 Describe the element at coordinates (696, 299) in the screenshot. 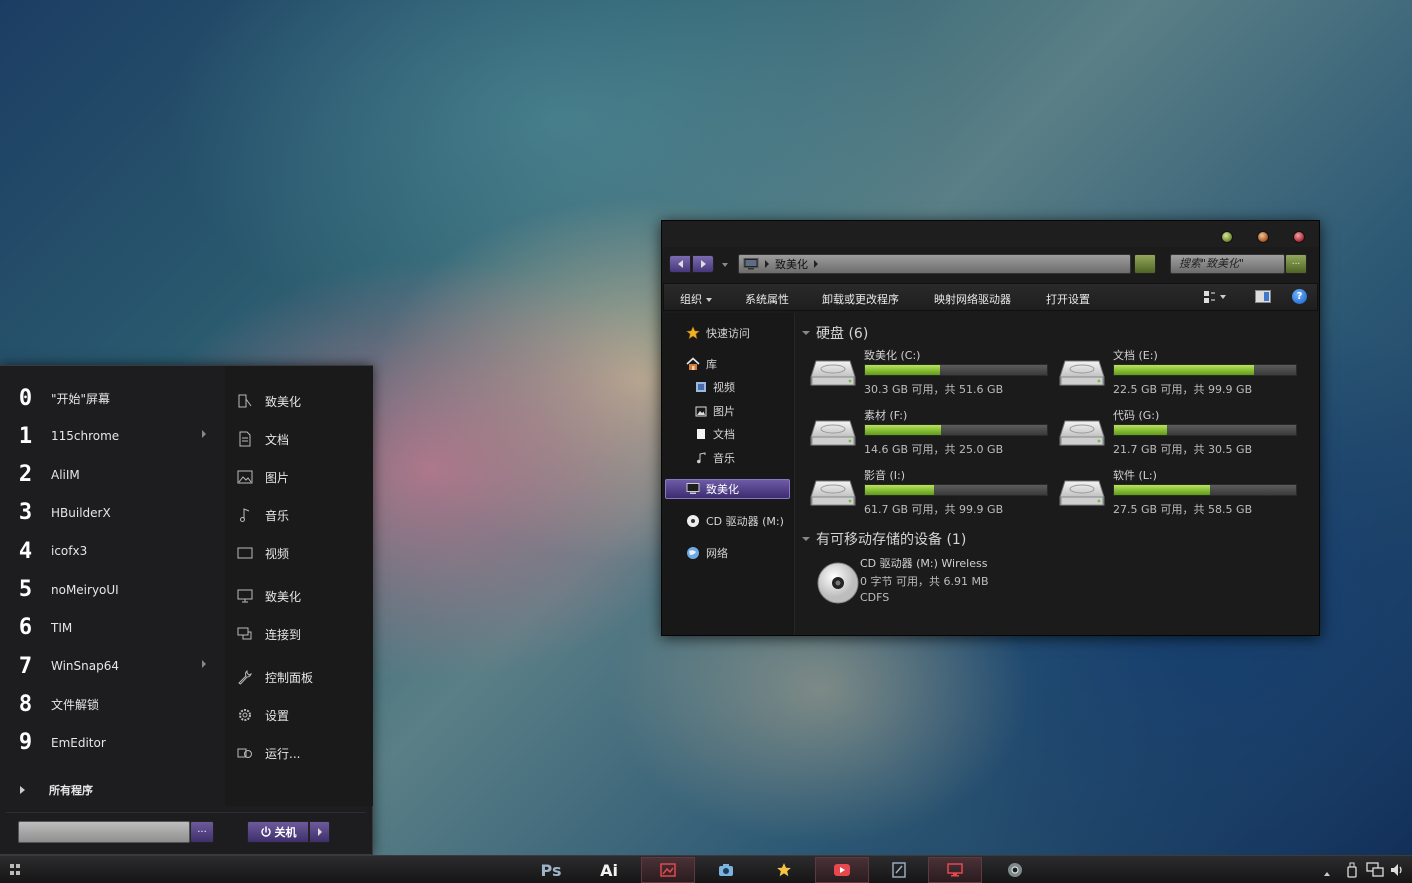

I see `organize-menu: 组织` at that location.